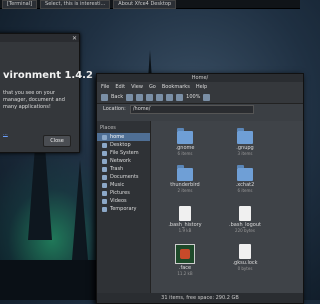 The height and width of the screenshot is (304, 320). What do you see at coordinates (20, 4) in the screenshot?
I see `taskbar-item-terminal: [Terminal]` at bounding box center [20, 4].